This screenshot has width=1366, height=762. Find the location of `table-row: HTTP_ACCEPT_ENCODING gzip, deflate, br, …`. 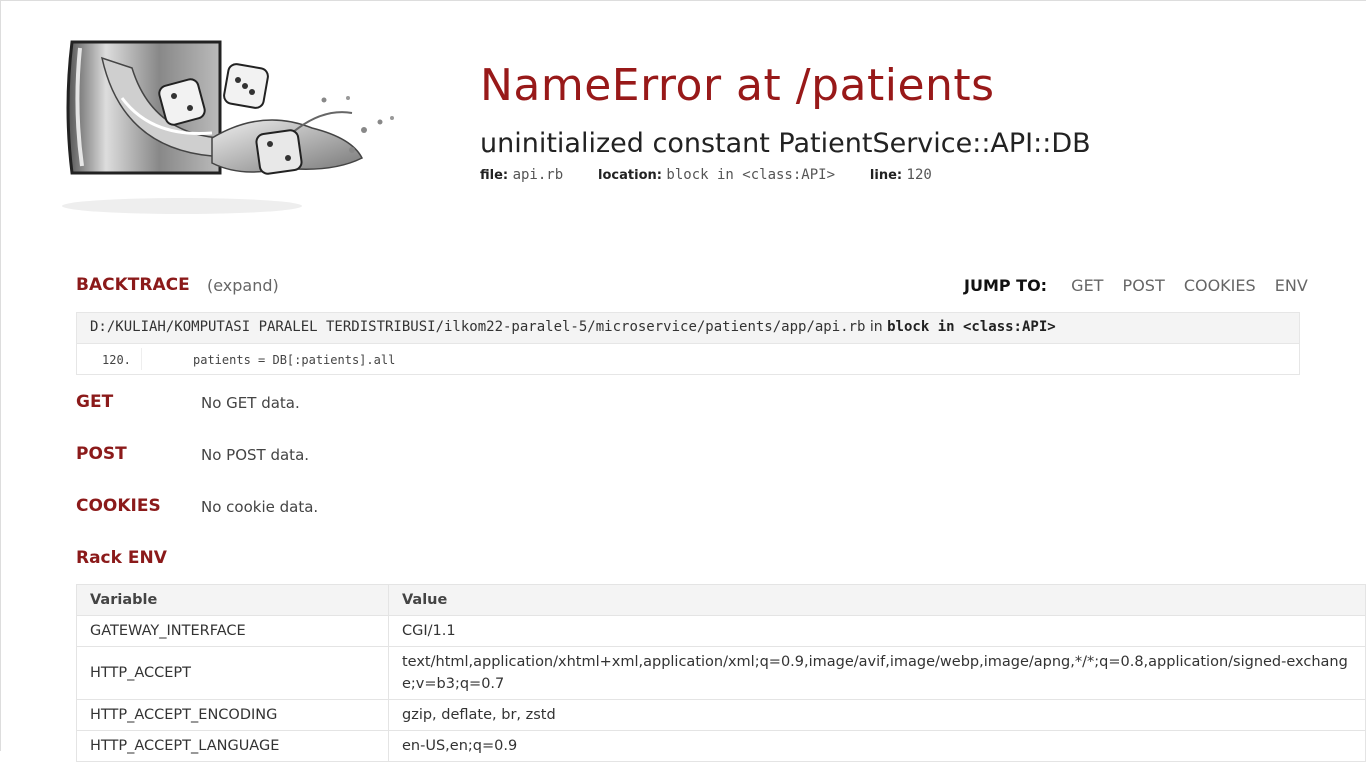

table-row: HTTP_ACCEPT_ENCODING gzip, deflate, br, … is located at coordinates (721, 715).